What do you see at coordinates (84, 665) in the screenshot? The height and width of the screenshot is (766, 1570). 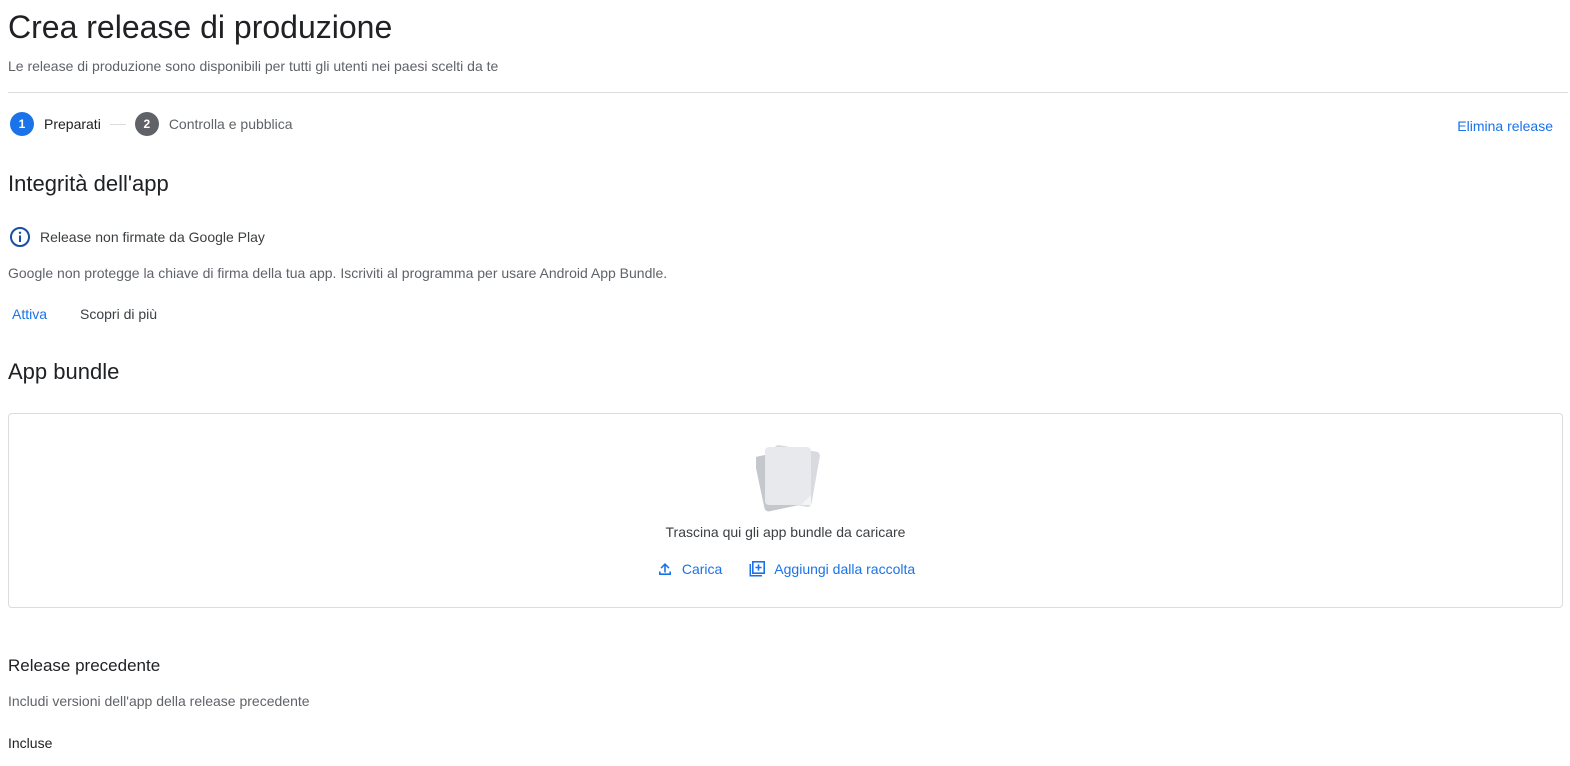 I see `previous-release-heading: Release precedente` at bounding box center [84, 665].